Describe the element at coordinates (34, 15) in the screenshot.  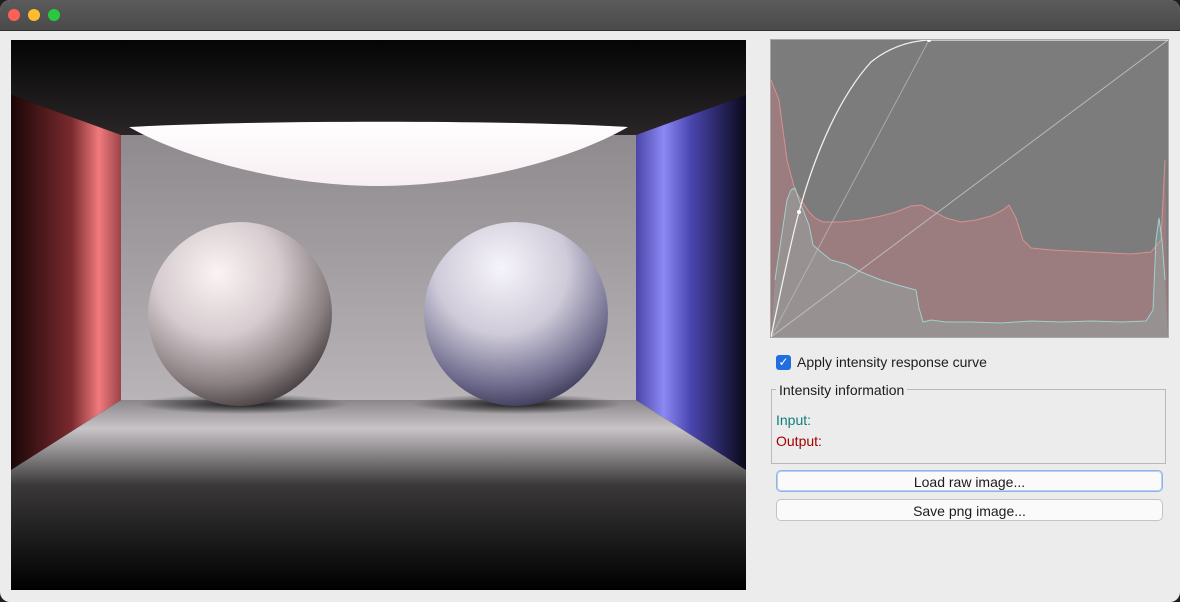
I see `minimize-window-button` at that location.